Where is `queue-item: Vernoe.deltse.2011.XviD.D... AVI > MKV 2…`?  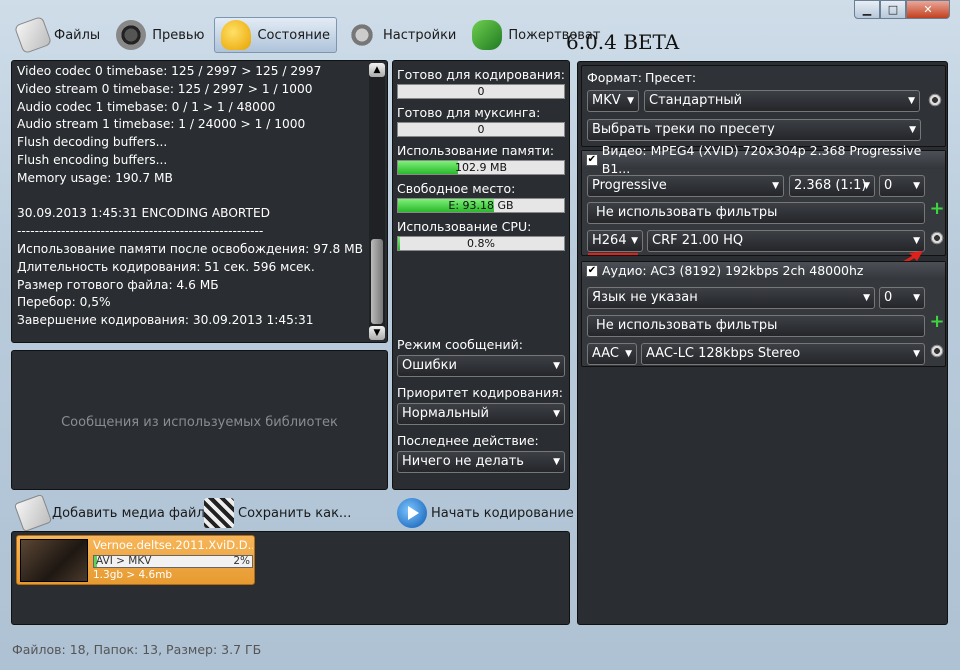
queue-item: Vernoe.deltse.2011.XviD.D... AVI > MKV 2… is located at coordinates (135, 560).